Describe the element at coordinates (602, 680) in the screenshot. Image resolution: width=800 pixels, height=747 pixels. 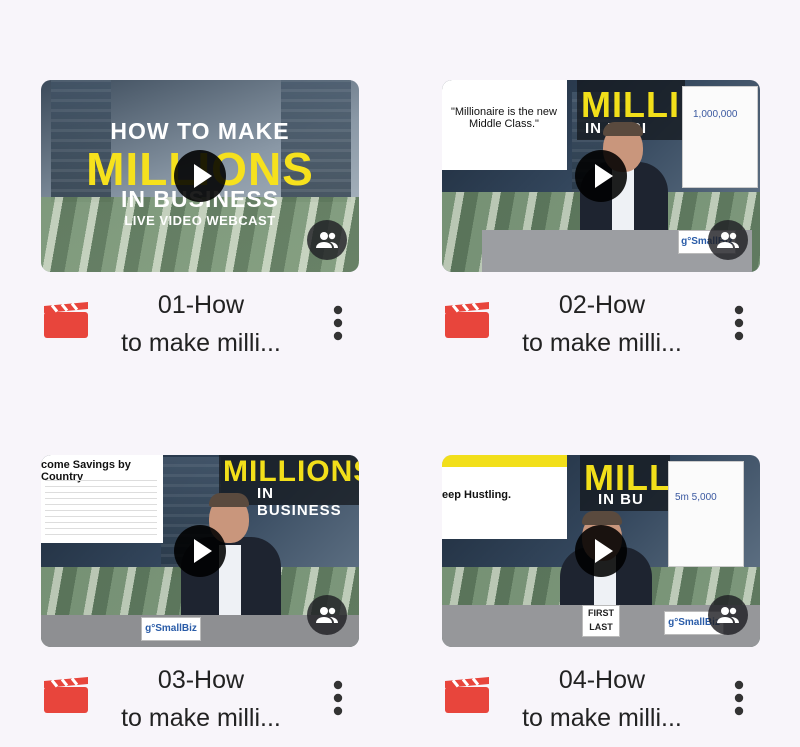
I see `file-title: 04-How` at that location.